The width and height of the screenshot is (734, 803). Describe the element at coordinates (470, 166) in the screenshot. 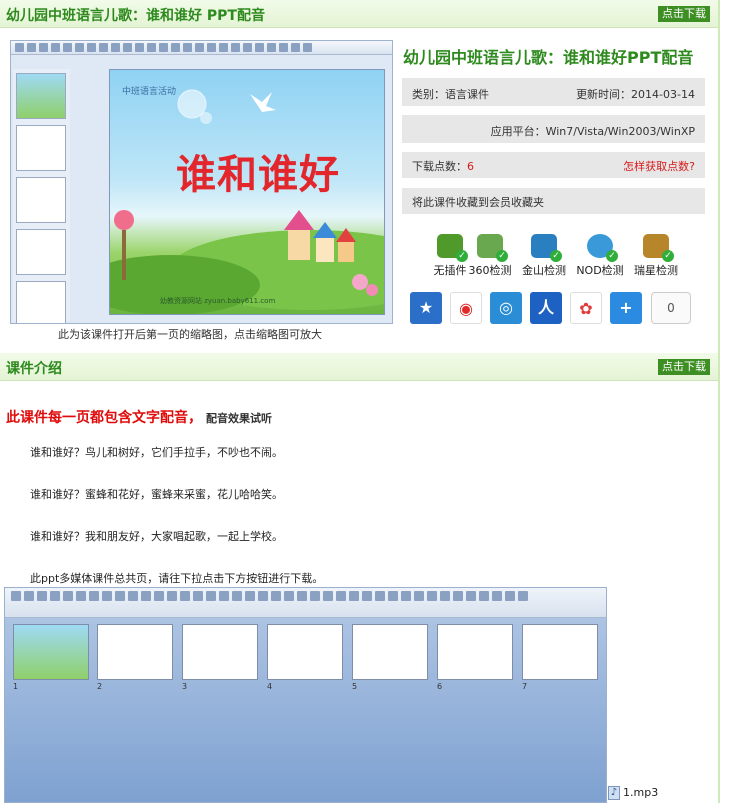

I see `points-value: 6` at that location.